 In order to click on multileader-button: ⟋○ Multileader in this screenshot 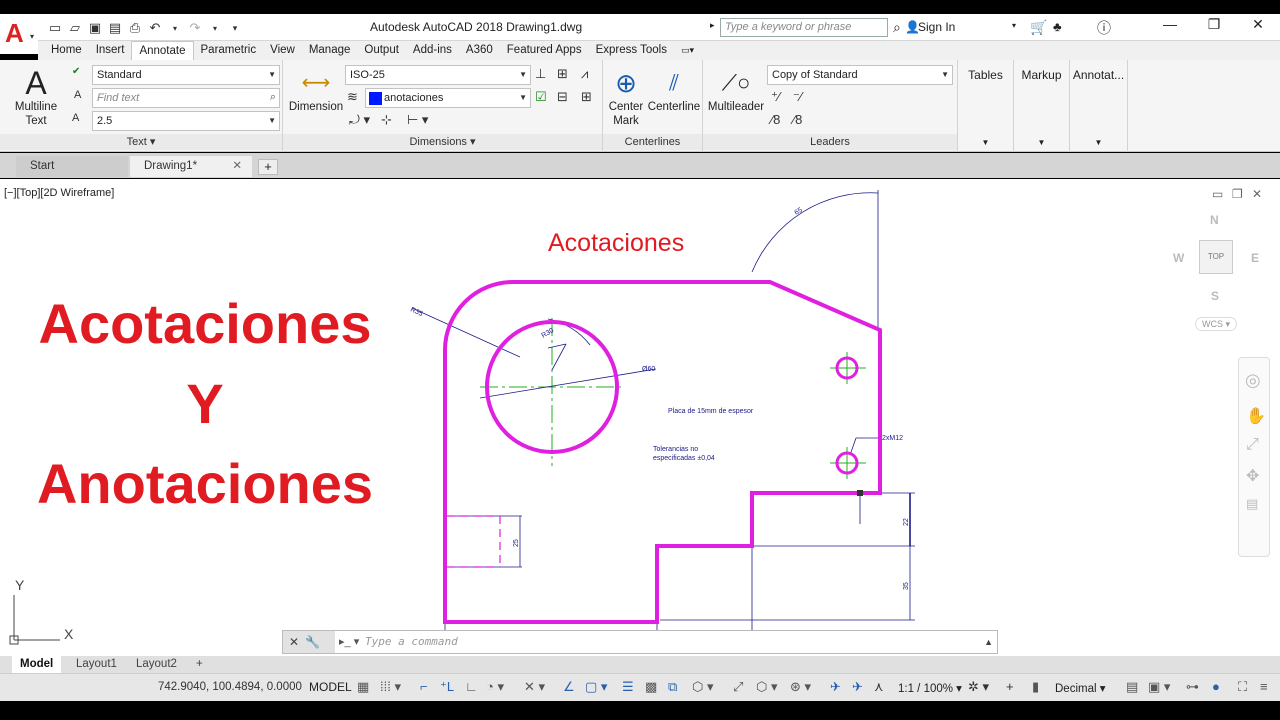, I will do `click(736, 90)`.